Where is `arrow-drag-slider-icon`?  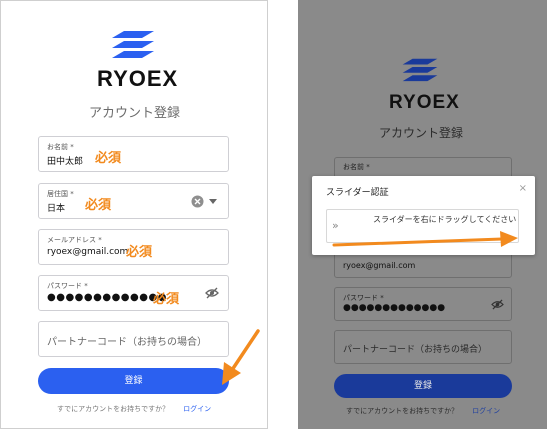 arrow-drag-slider-icon is located at coordinates (425, 239).